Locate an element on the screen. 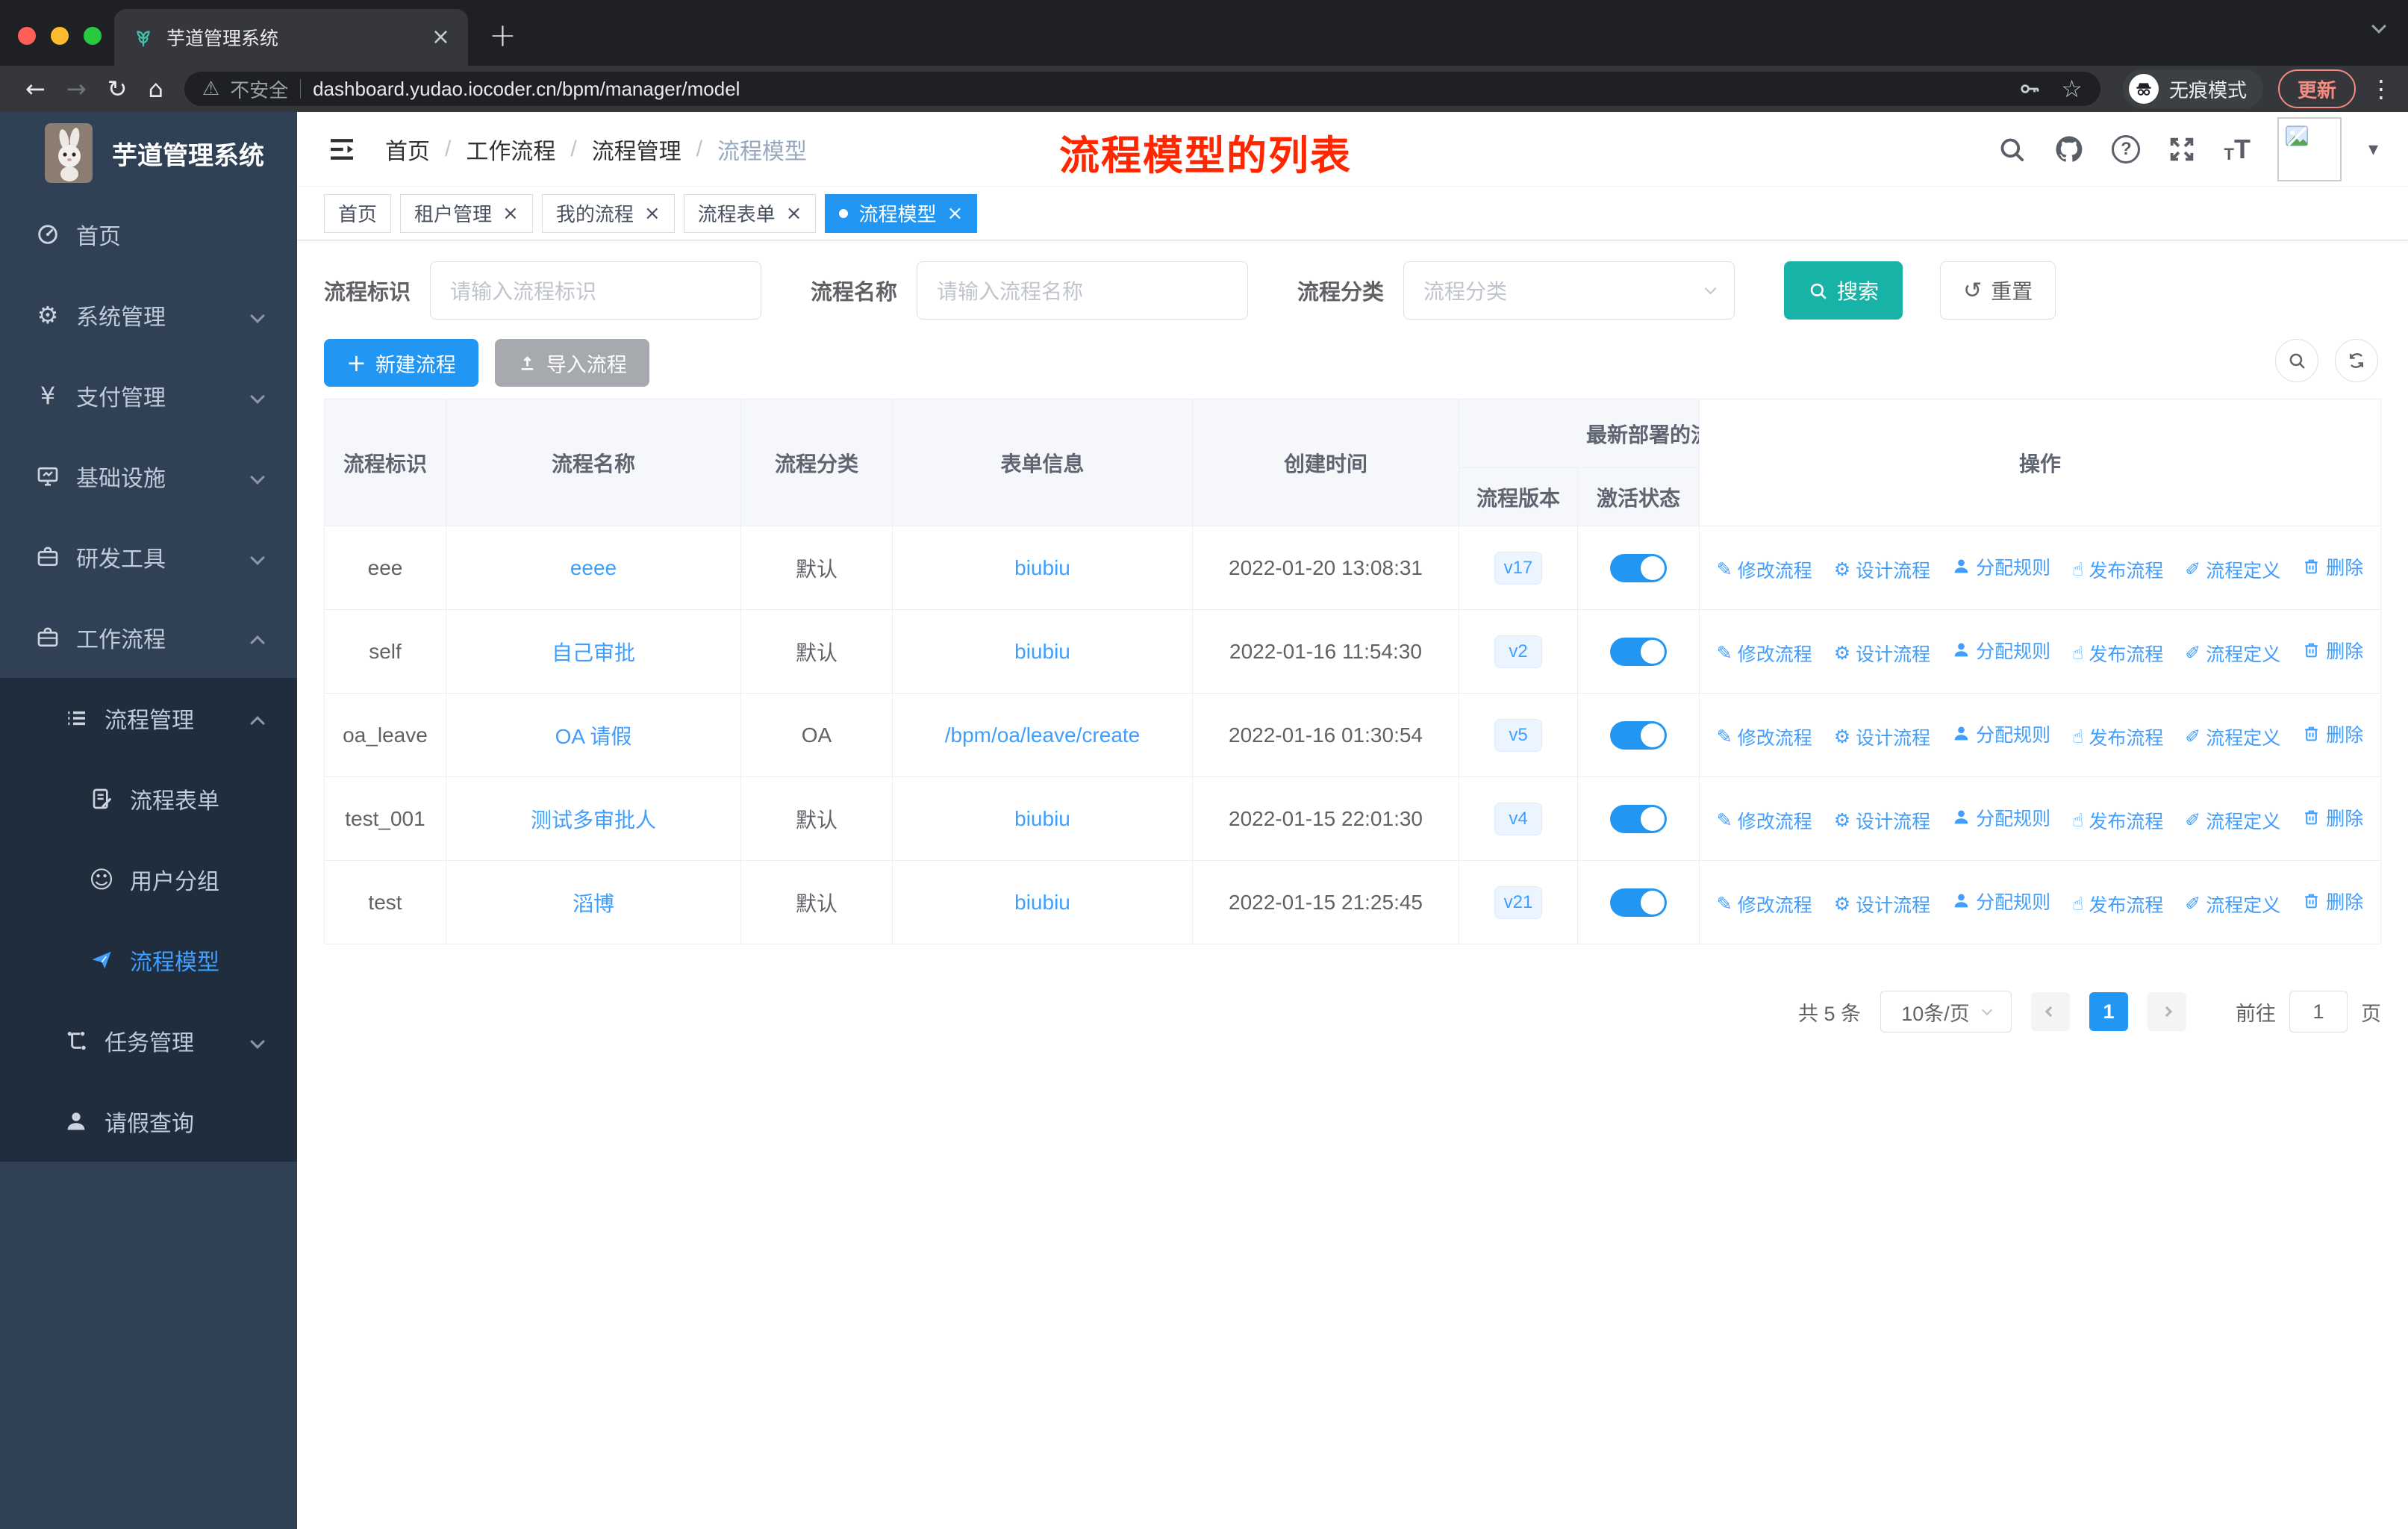  close-window-button is located at coordinates (27, 36).